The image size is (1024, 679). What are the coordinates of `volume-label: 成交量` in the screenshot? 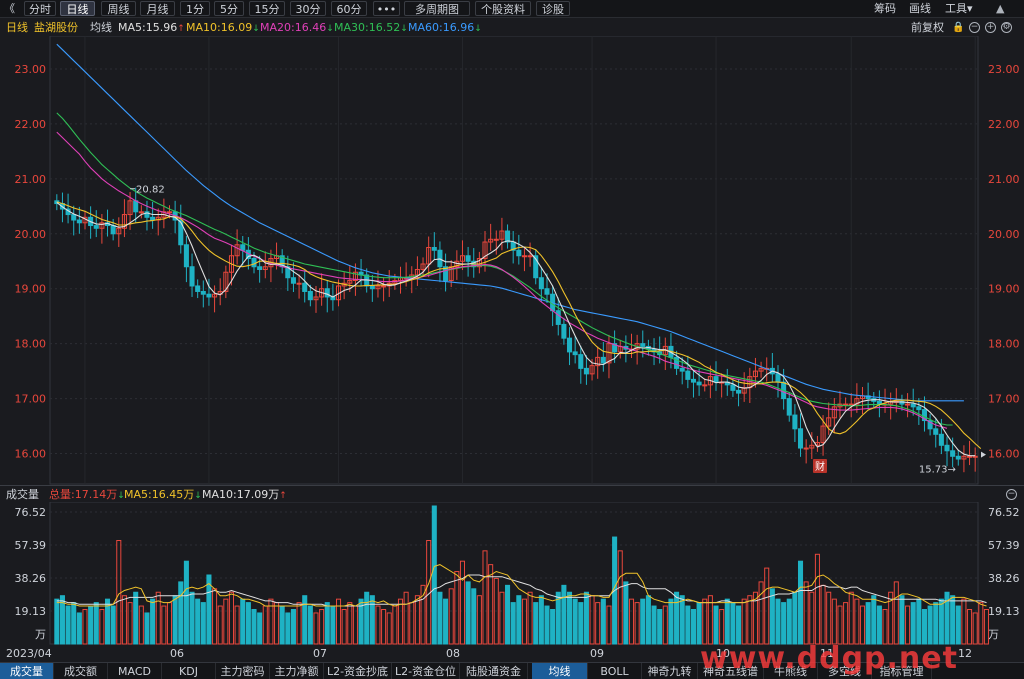 It's located at (22, 494).